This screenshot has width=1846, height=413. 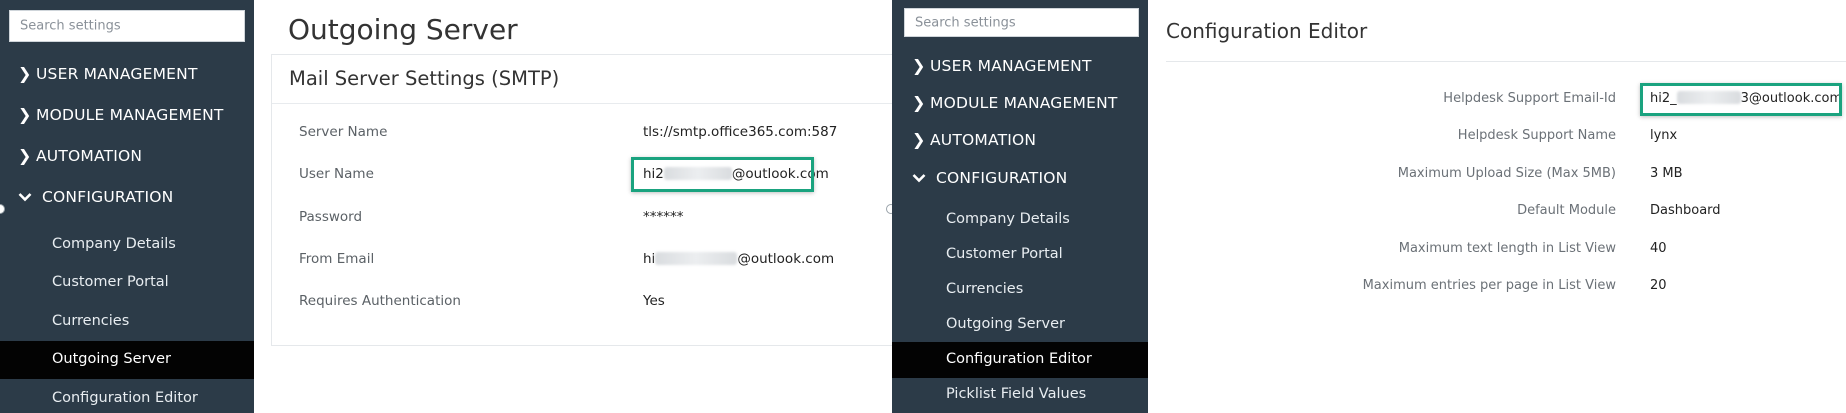 I want to click on field-value-server-name: tls://smtp.office365.com:587, so click(x=740, y=132).